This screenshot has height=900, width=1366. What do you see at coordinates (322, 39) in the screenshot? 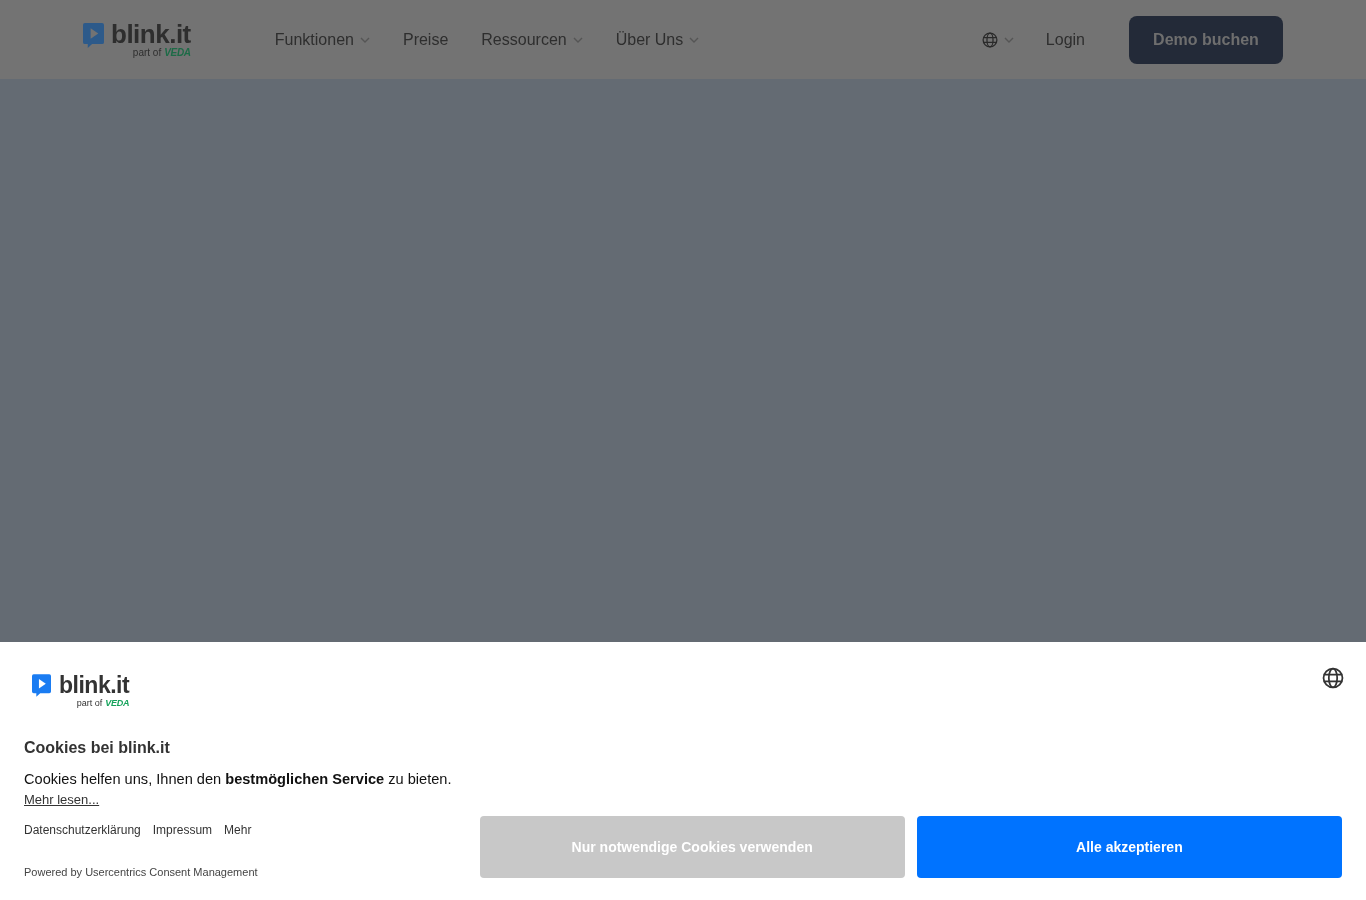
I see `nav-link: Funktionen` at bounding box center [322, 39].